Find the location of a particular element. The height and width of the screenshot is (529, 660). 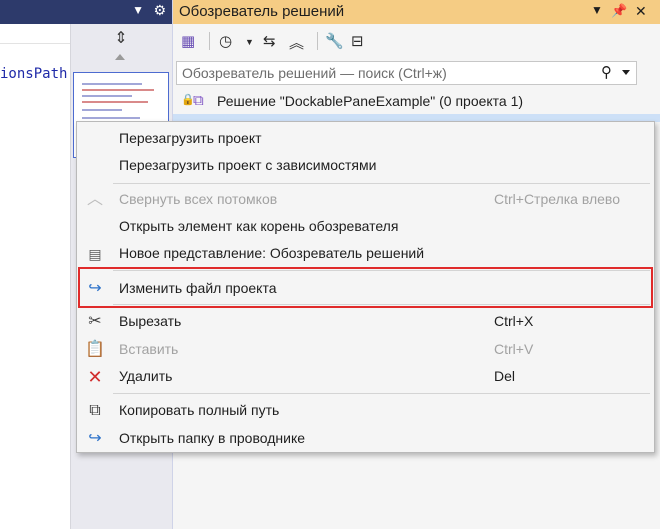

menu-item-cut: ✂ Вырезать Ctrl+X is located at coordinates (365, 321).